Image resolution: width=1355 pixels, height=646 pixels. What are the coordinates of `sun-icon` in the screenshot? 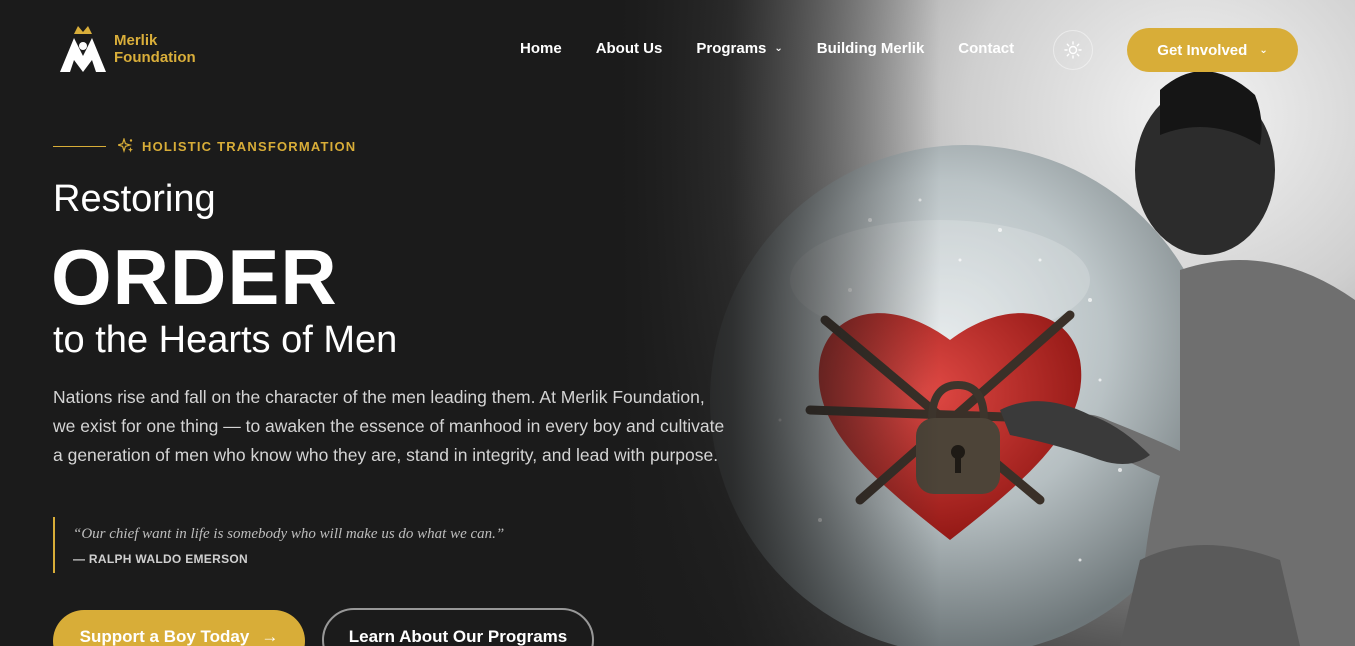 It's located at (1073, 50).